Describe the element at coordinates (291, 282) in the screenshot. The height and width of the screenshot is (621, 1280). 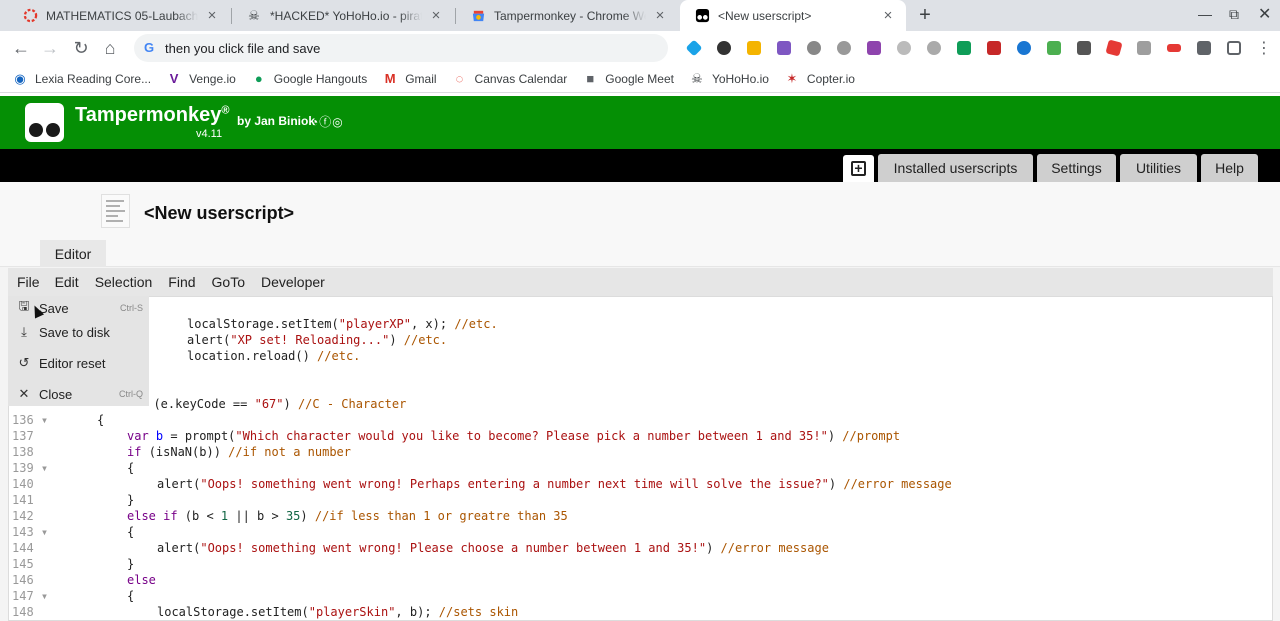
I see `menu-developer: Developer` at that location.